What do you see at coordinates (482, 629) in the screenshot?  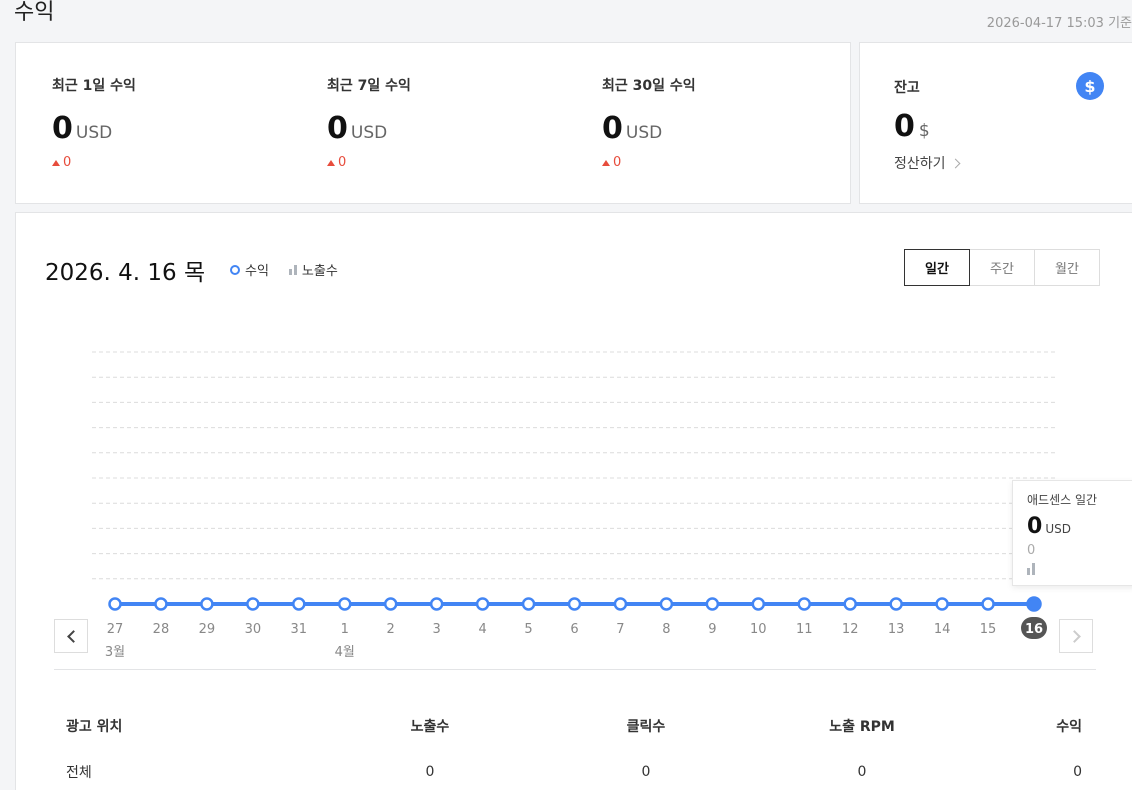 I see `x-tick-label: 4` at bounding box center [482, 629].